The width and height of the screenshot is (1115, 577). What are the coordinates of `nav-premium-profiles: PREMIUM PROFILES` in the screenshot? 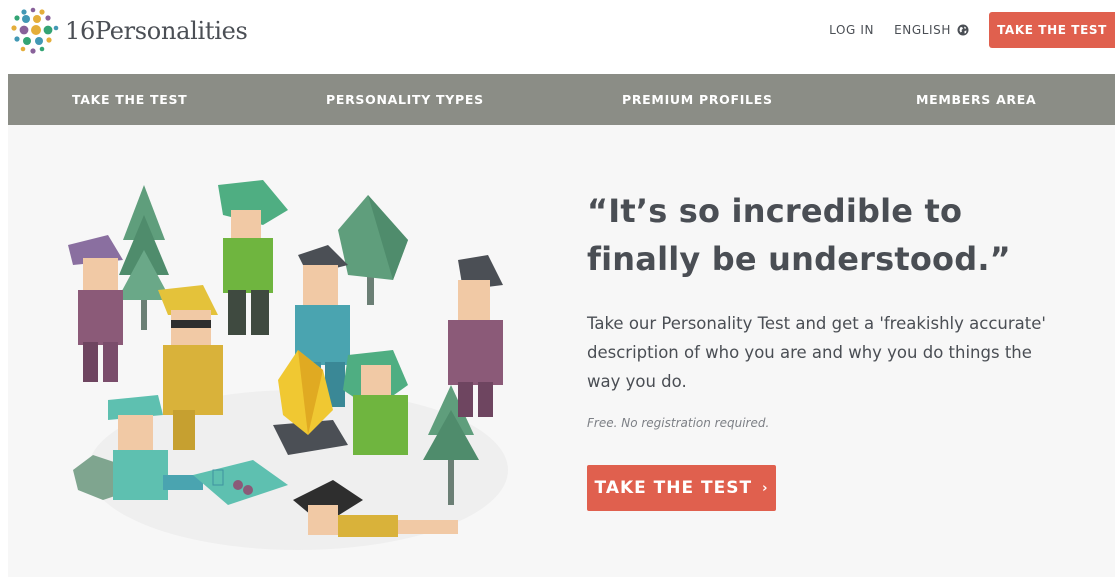 It's located at (697, 99).